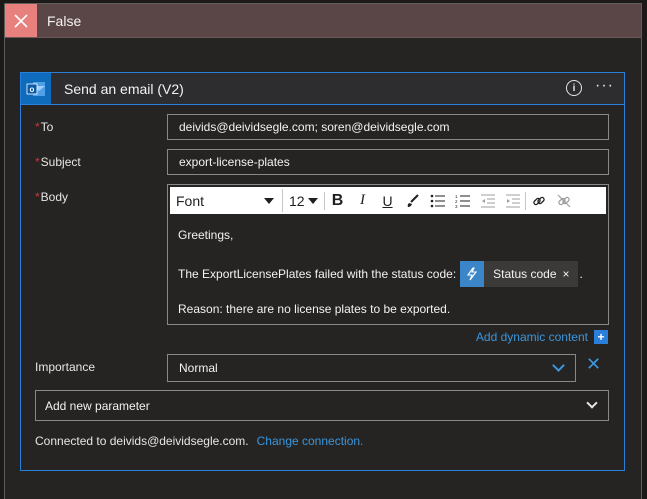  I want to click on insert-link-button, so click(538, 200).